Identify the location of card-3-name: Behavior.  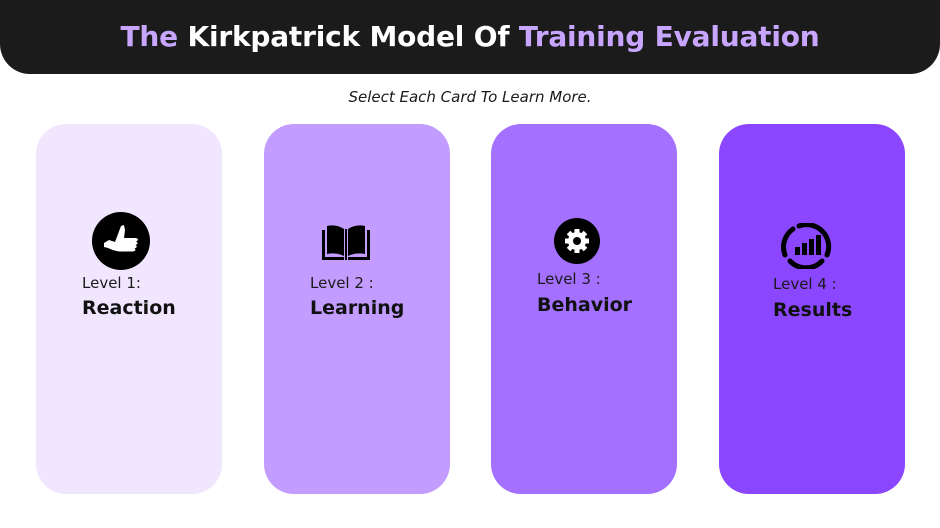
(585, 305).